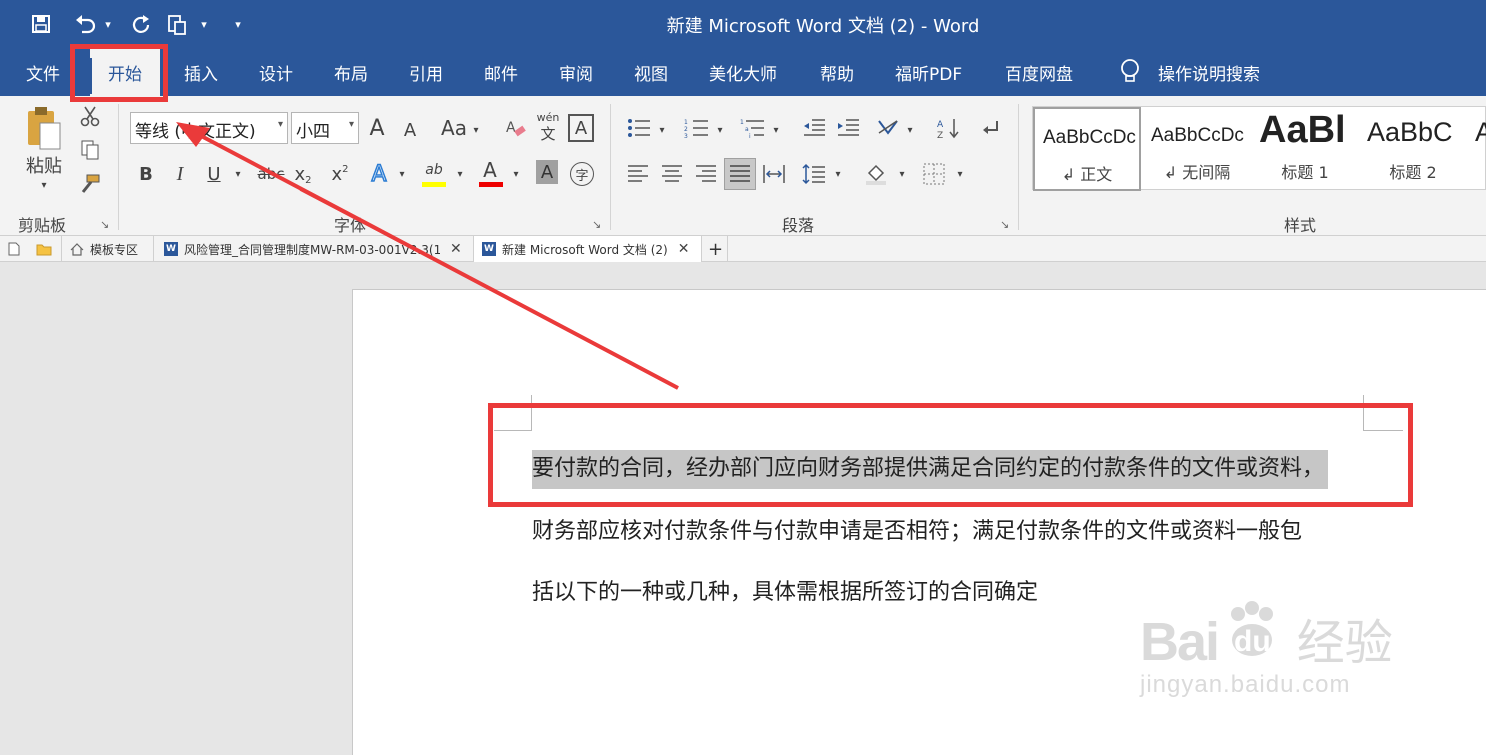 This screenshot has height=755, width=1486. Describe the element at coordinates (271, 174) in the screenshot. I see `strikethrough-button: abc` at that location.